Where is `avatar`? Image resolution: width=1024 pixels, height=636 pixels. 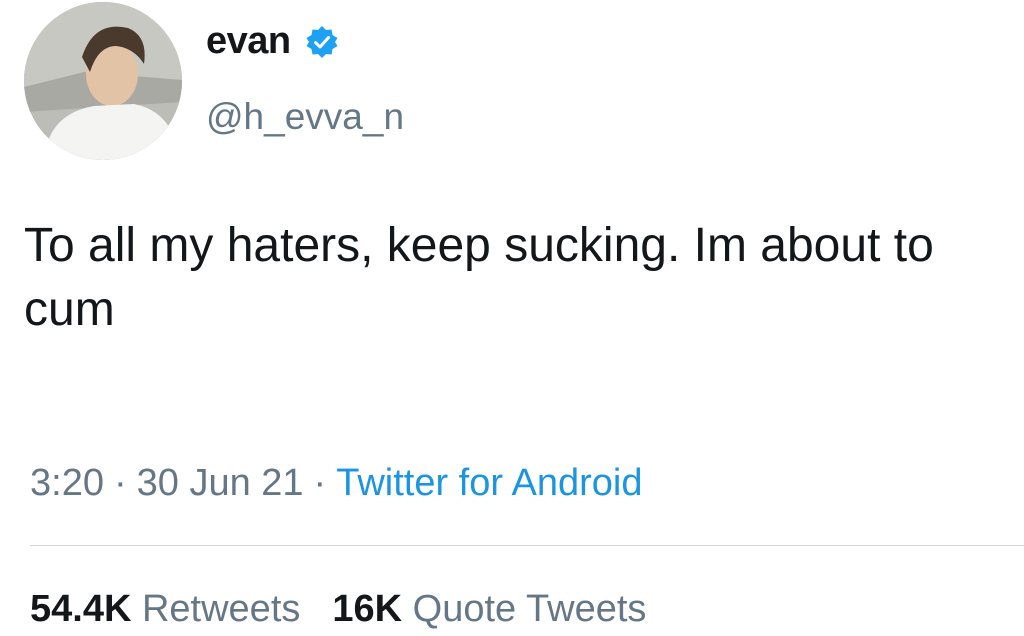 avatar is located at coordinates (103, 81).